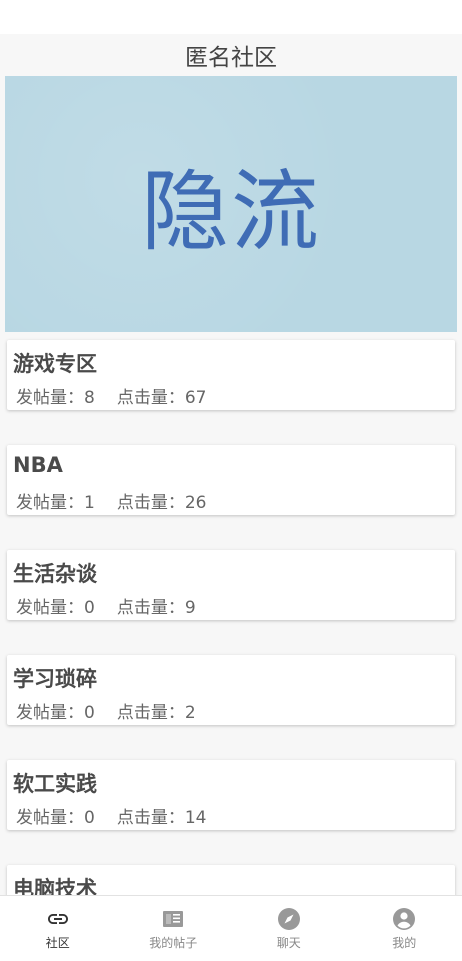 The image size is (462, 961). I want to click on status-bar, so click(231, 17).